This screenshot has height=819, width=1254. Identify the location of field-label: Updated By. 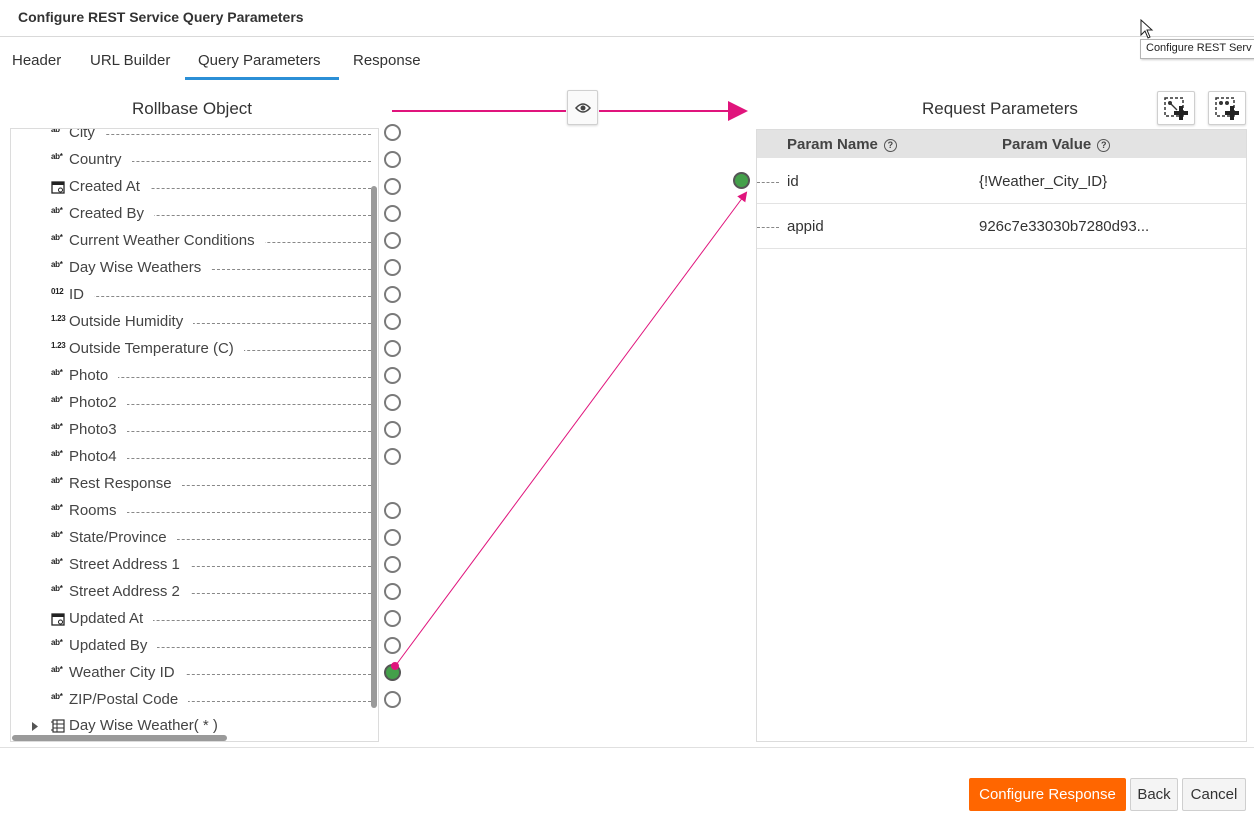
(113, 645).